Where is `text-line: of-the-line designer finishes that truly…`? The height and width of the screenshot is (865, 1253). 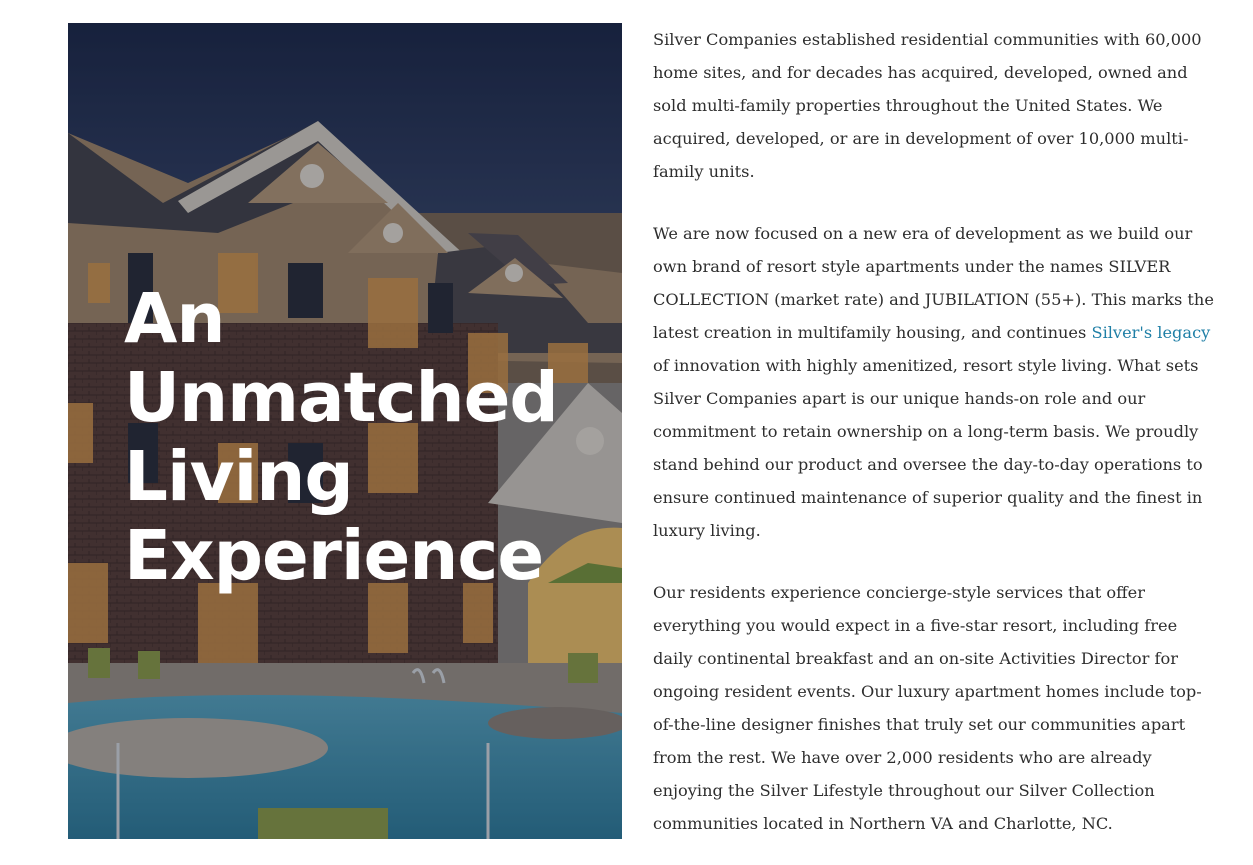
text-line: of-the-line designer finishes that truly… is located at coordinates (919, 724).